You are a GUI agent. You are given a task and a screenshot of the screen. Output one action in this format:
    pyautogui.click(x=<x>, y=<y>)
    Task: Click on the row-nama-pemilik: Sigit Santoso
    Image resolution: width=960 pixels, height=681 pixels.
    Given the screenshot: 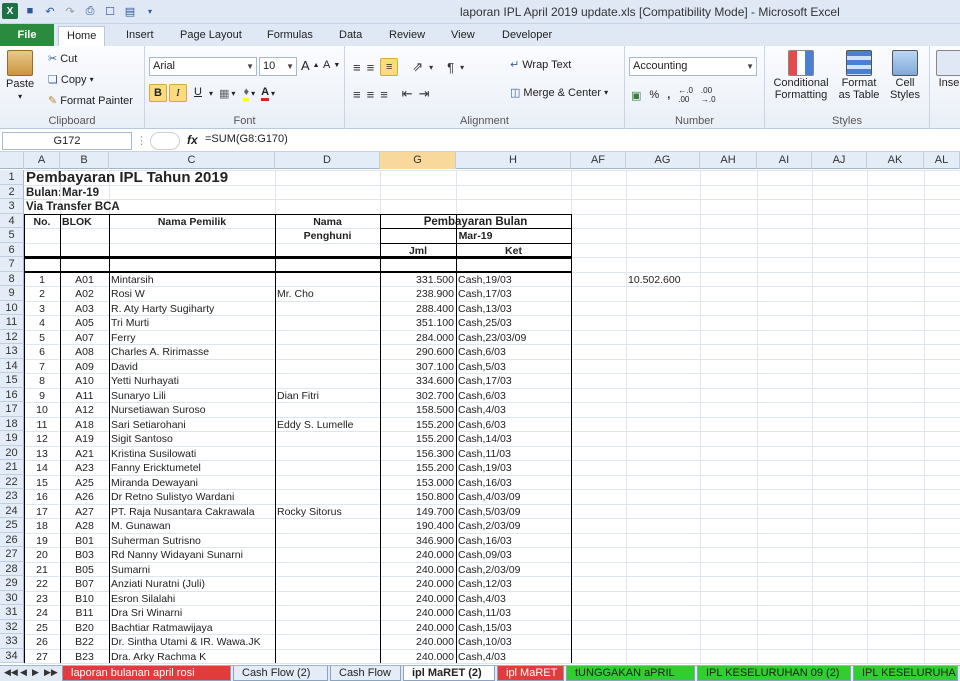 What is the action you would take?
    pyautogui.click(x=192, y=439)
    